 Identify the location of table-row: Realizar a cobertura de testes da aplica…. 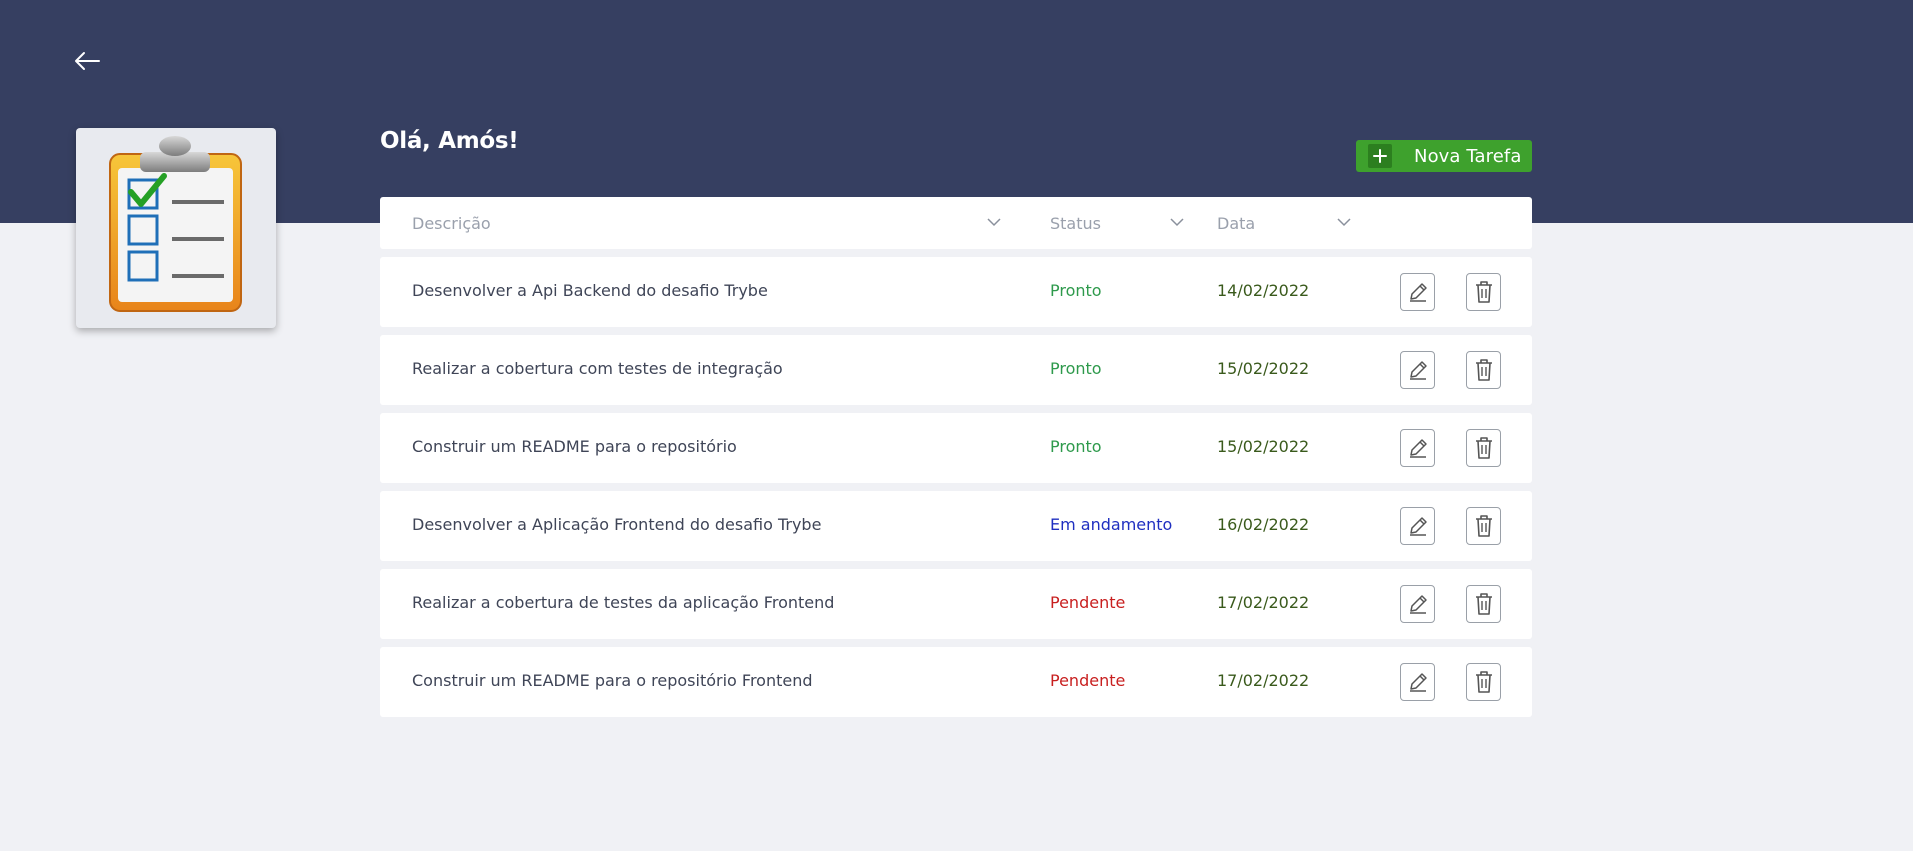
(956, 604).